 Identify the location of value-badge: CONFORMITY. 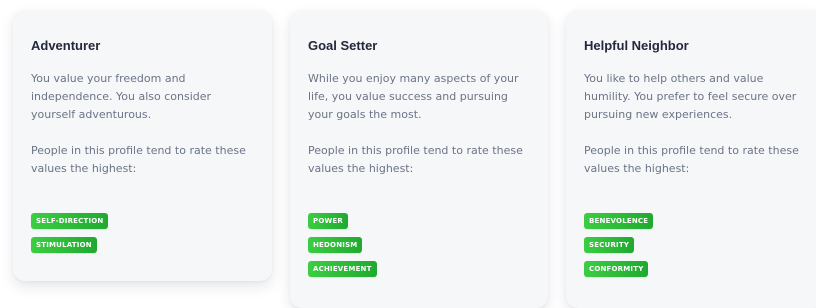
(616, 269).